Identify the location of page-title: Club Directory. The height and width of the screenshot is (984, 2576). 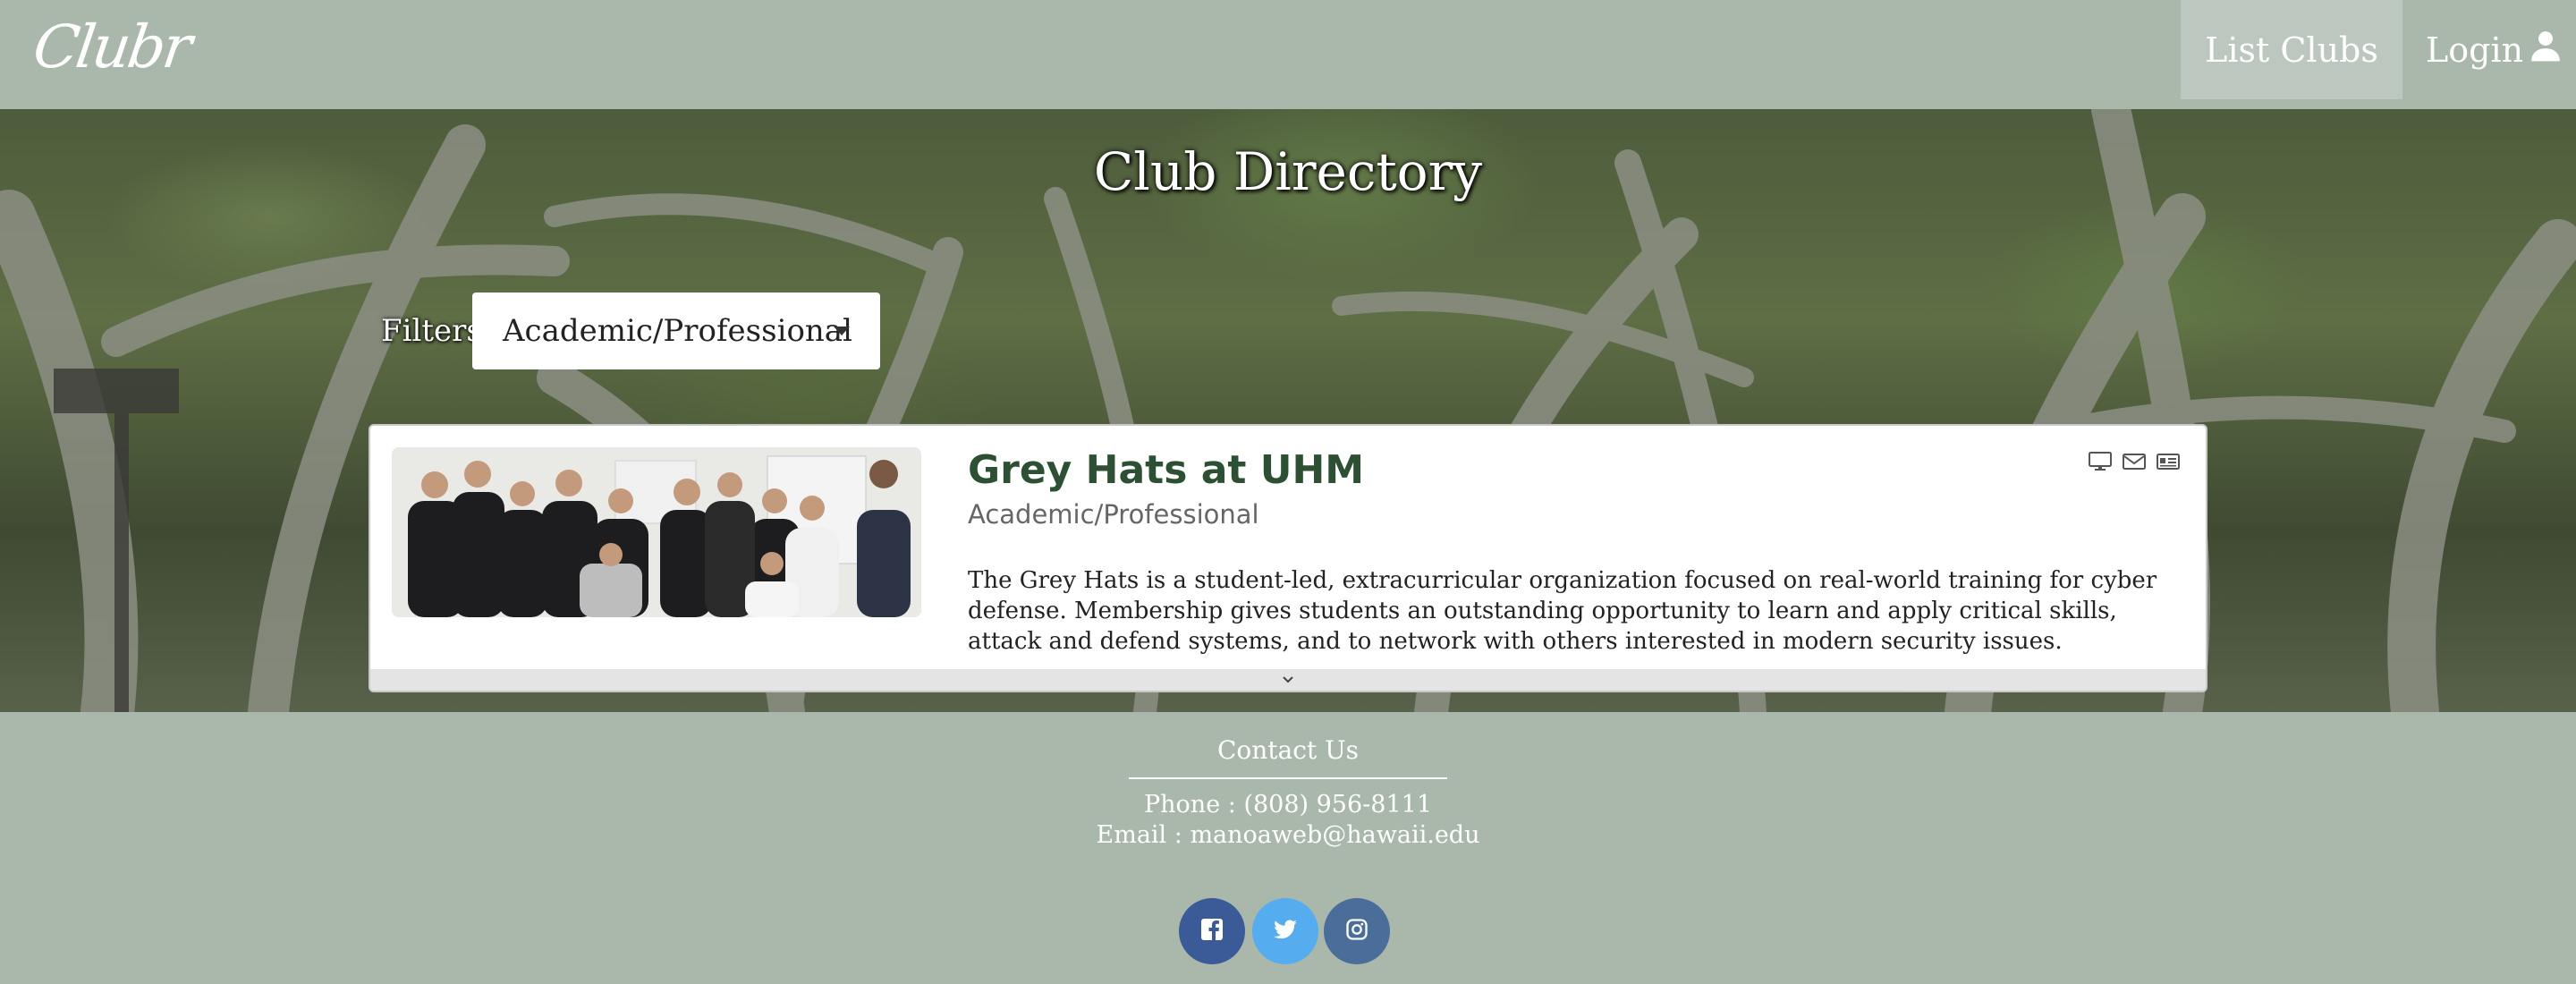
(1288, 171).